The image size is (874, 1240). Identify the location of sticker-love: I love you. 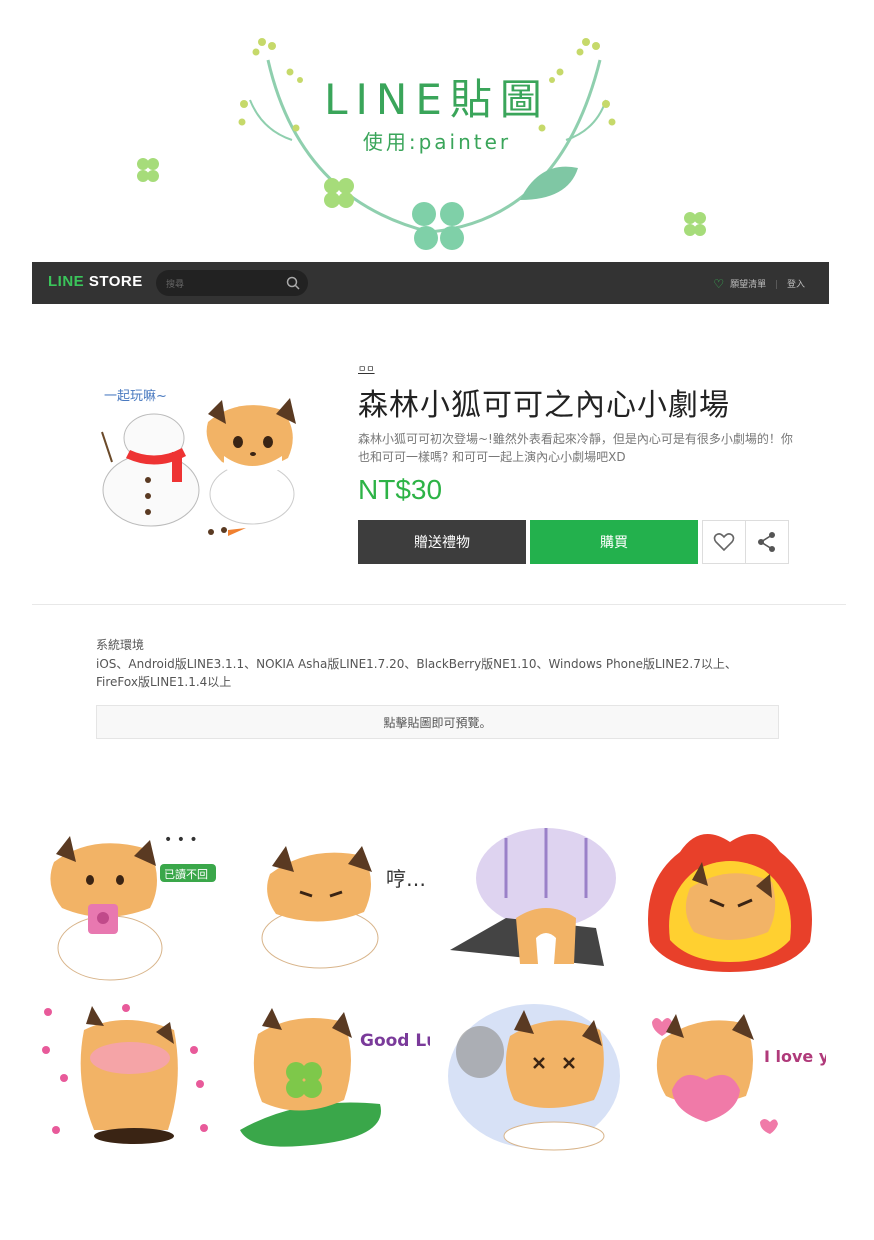
(744, 1080).